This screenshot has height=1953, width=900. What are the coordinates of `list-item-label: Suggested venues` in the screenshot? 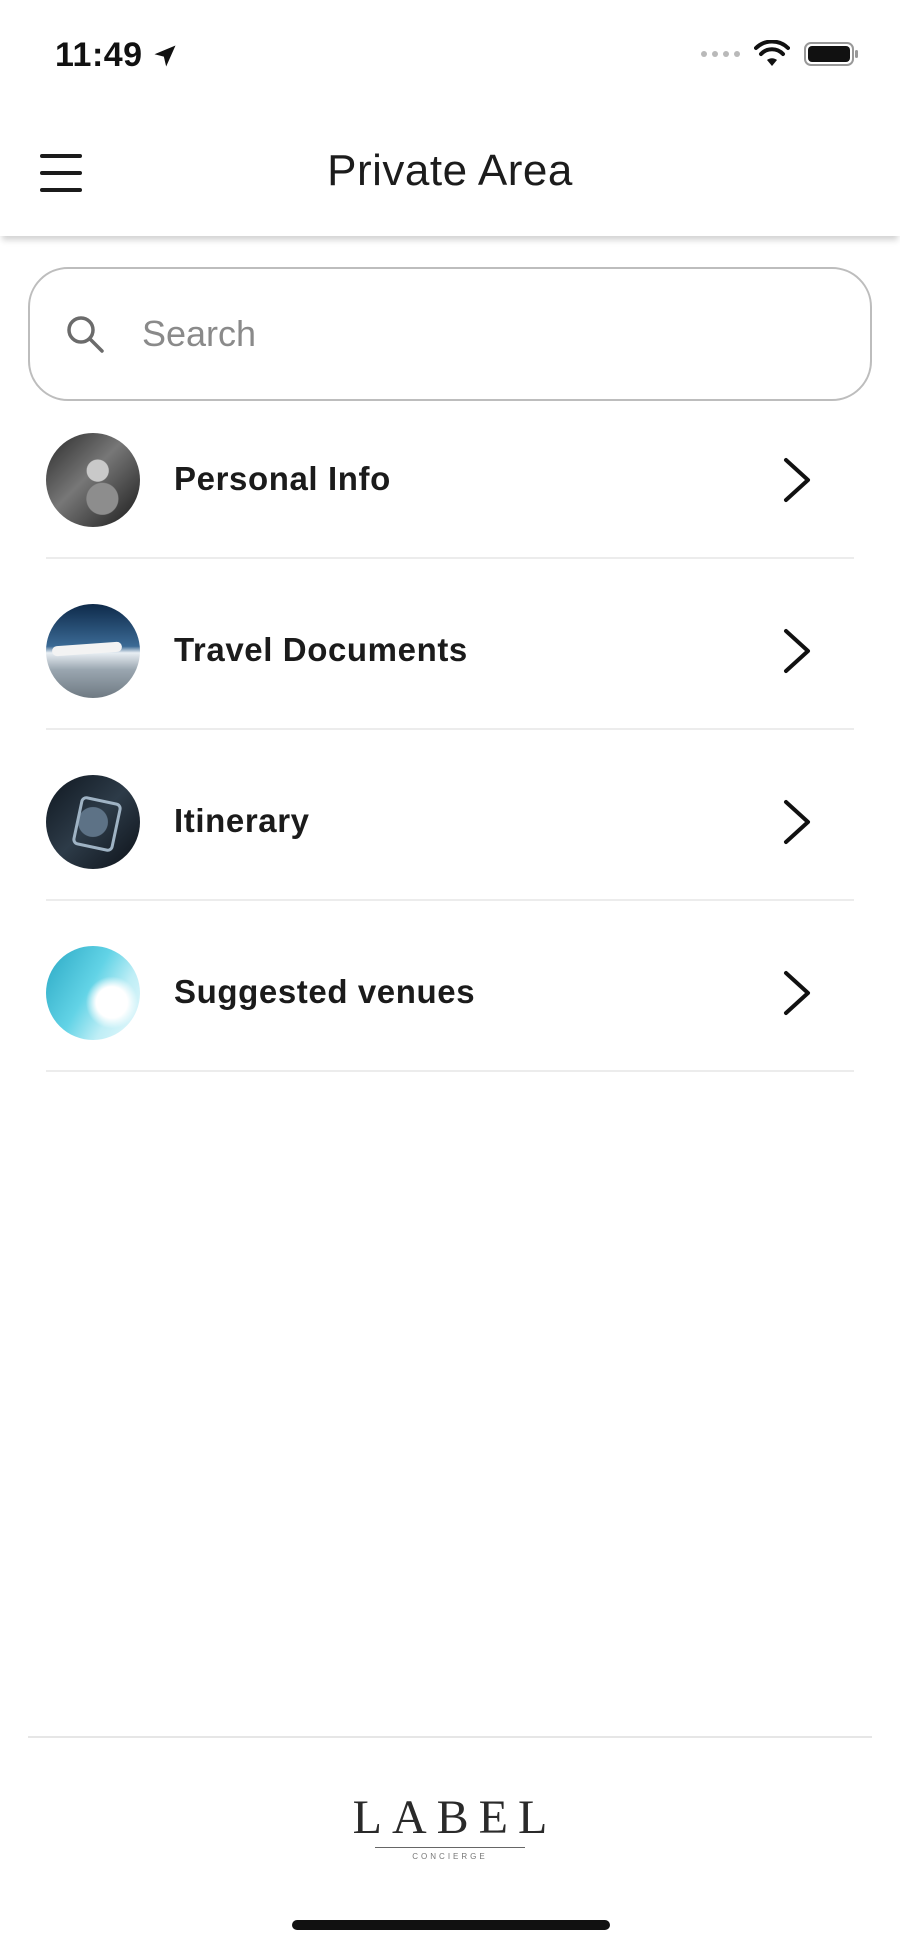 It's located at (325, 991).